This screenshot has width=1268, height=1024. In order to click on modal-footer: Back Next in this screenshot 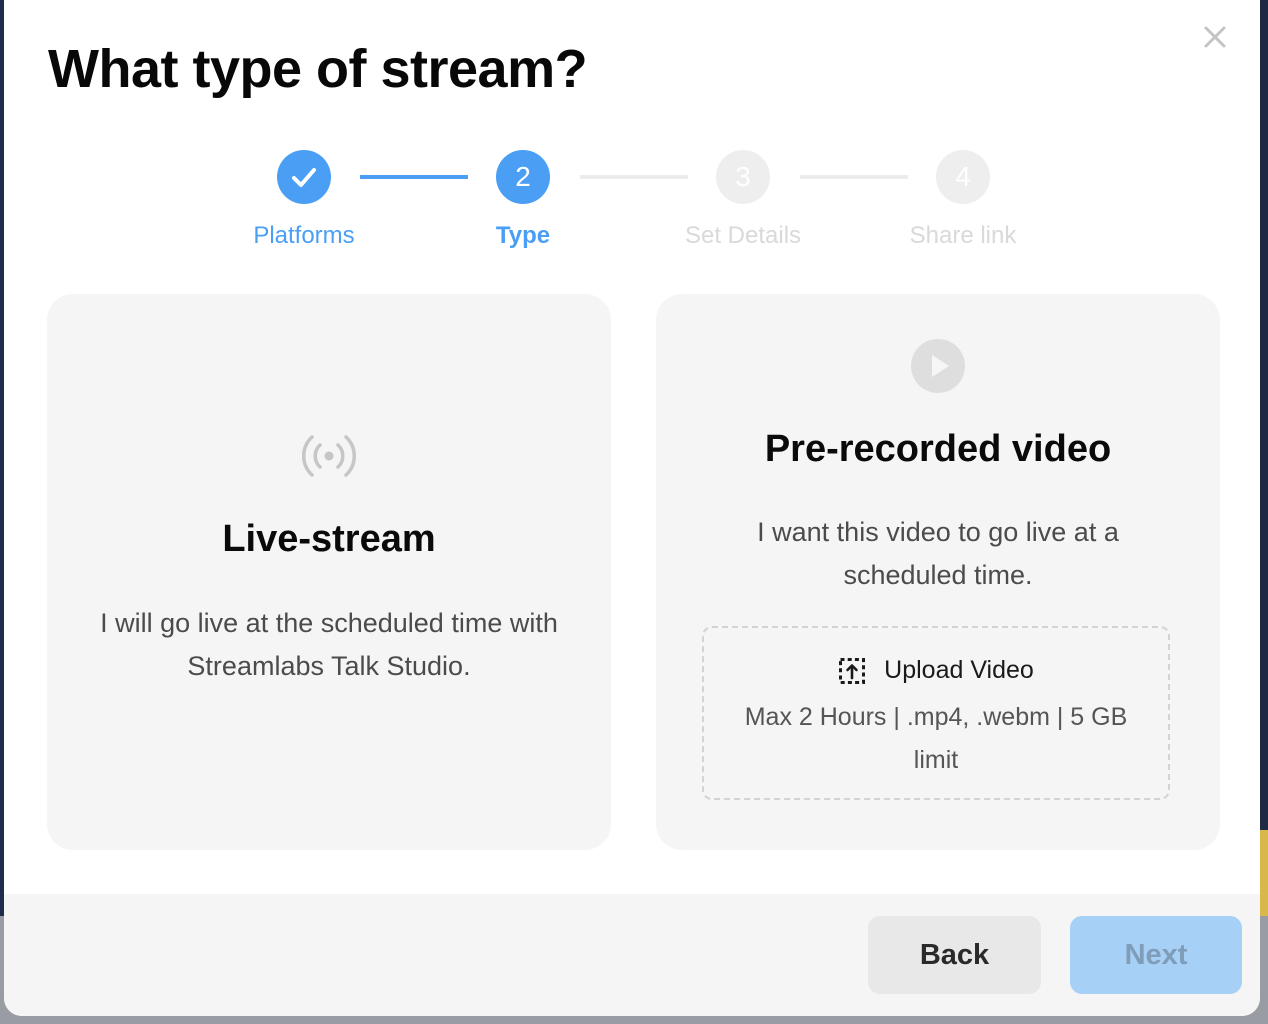, I will do `click(632, 955)`.